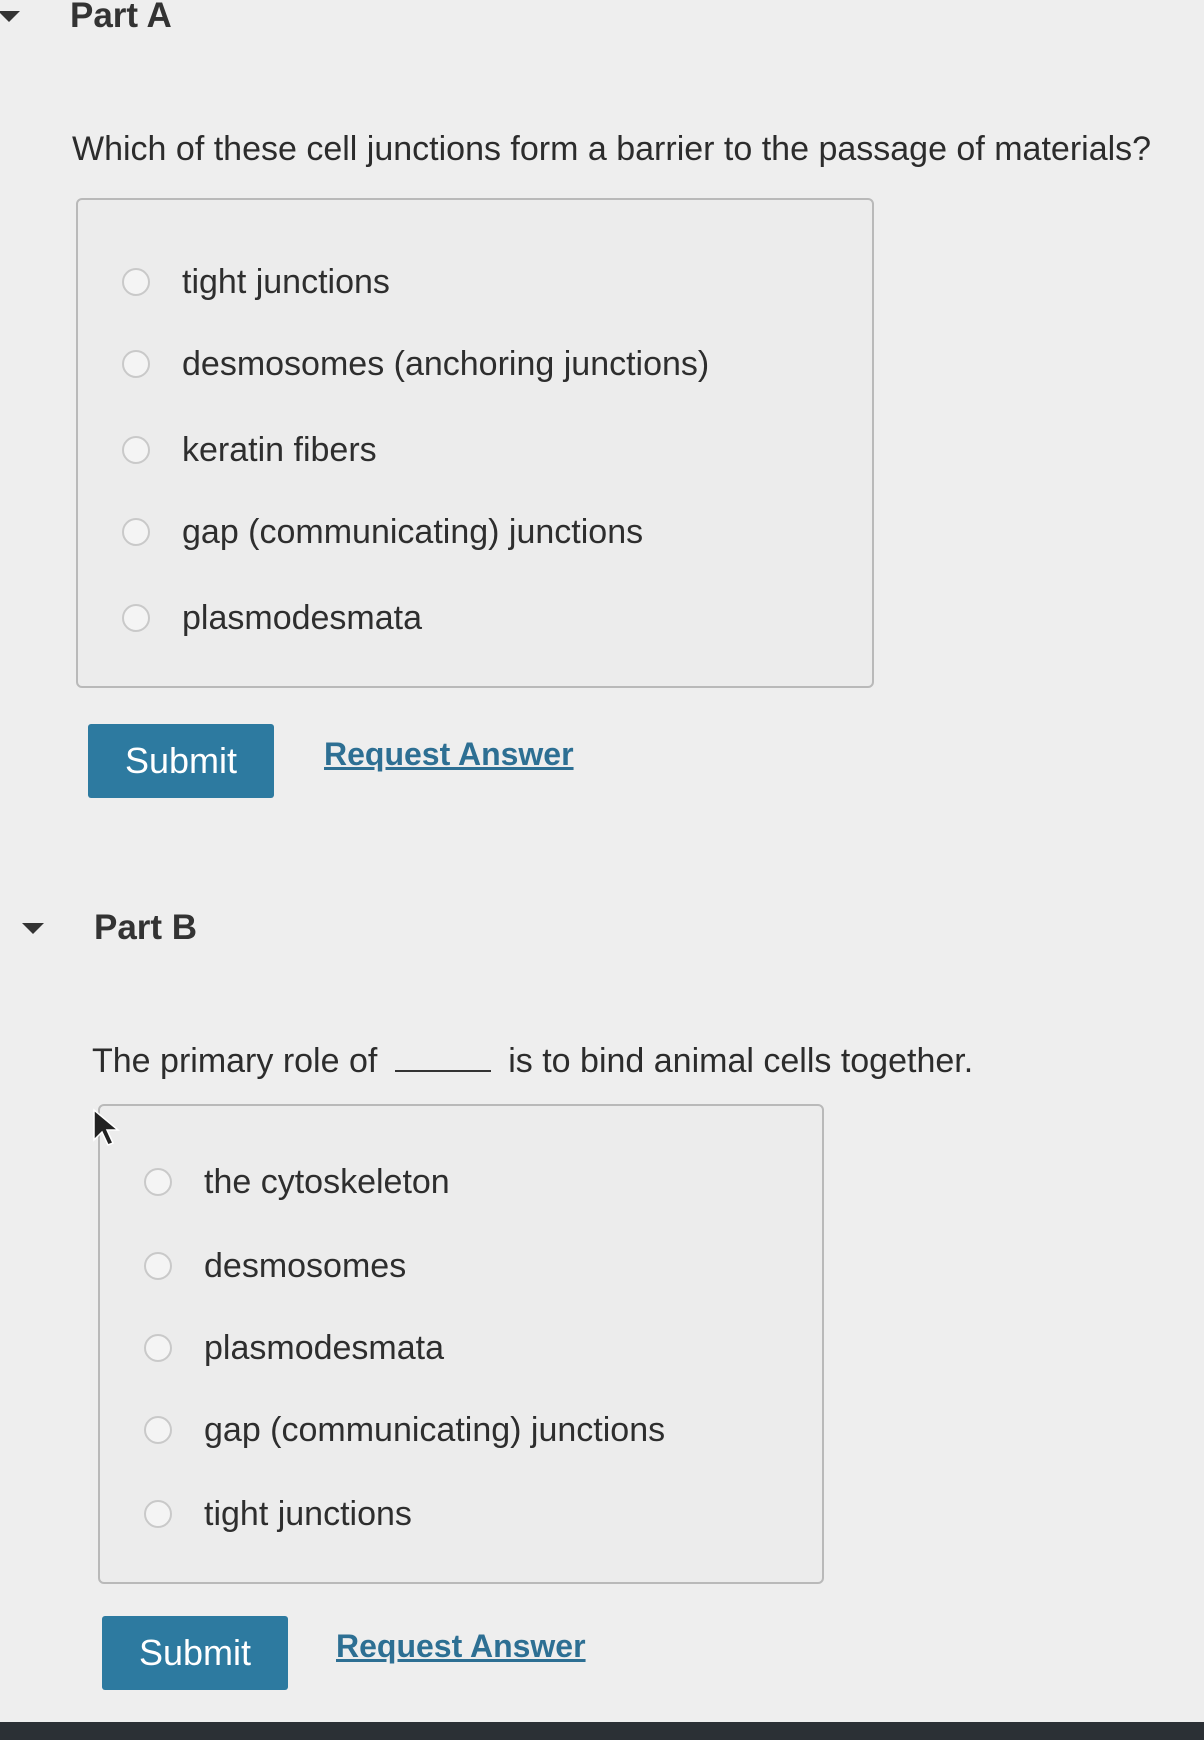  Describe the element at coordinates (327, 1181) in the screenshot. I see `option-label: the cytoskeleton` at that location.